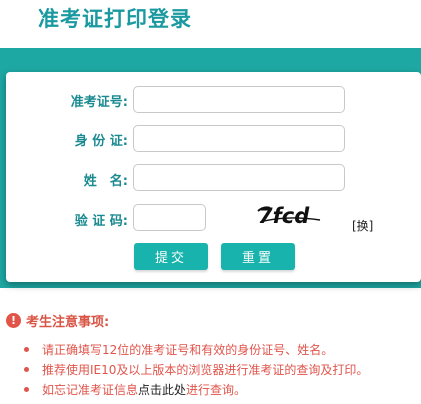 The width and height of the screenshot is (421, 404). I want to click on reset-button: 重置, so click(258, 256).